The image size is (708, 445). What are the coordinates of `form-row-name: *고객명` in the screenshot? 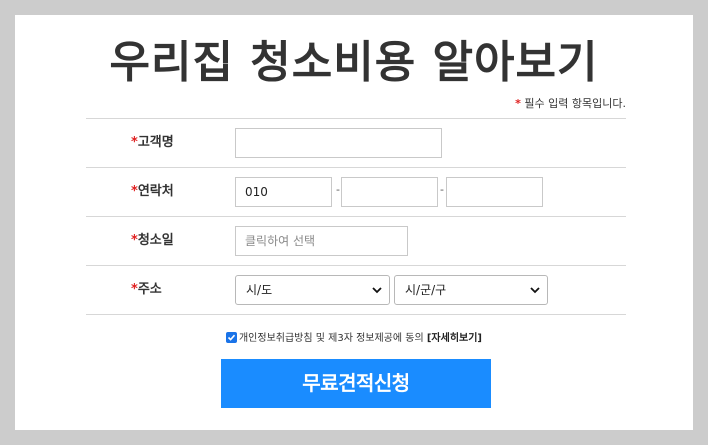 It's located at (356, 142).